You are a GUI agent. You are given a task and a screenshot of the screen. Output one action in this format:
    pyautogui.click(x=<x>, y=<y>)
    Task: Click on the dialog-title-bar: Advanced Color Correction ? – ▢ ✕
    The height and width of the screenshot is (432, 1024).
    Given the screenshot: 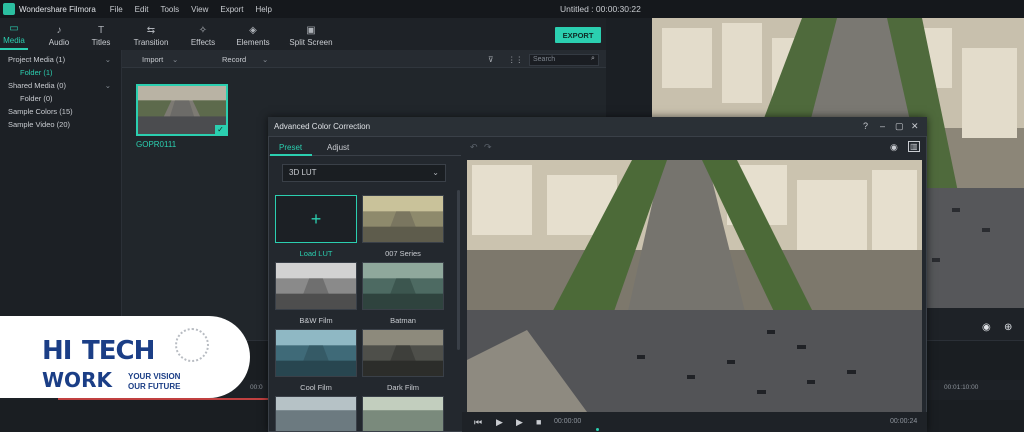 What is the action you would take?
    pyautogui.click(x=597, y=127)
    